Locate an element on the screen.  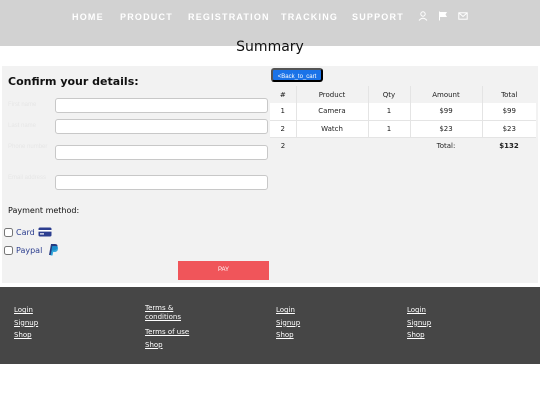
row-number: 2 is located at coordinates (283, 129).